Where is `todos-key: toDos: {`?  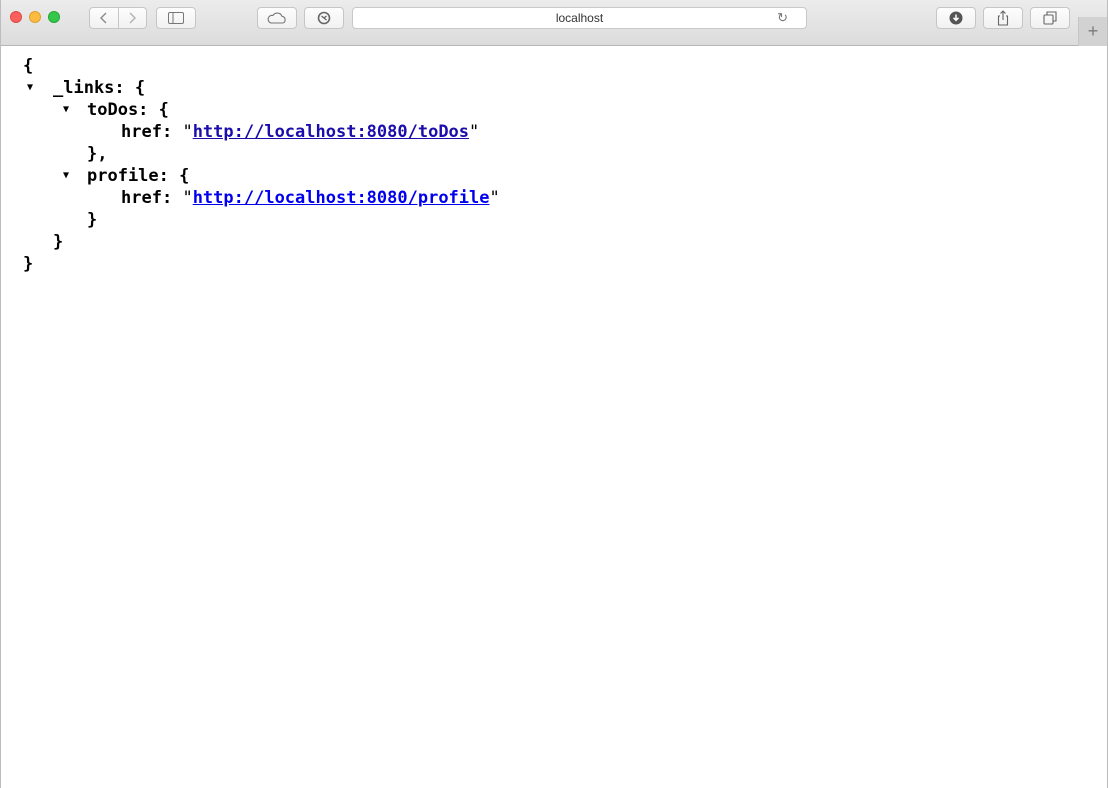
todos-key: toDos: { is located at coordinates (128, 110).